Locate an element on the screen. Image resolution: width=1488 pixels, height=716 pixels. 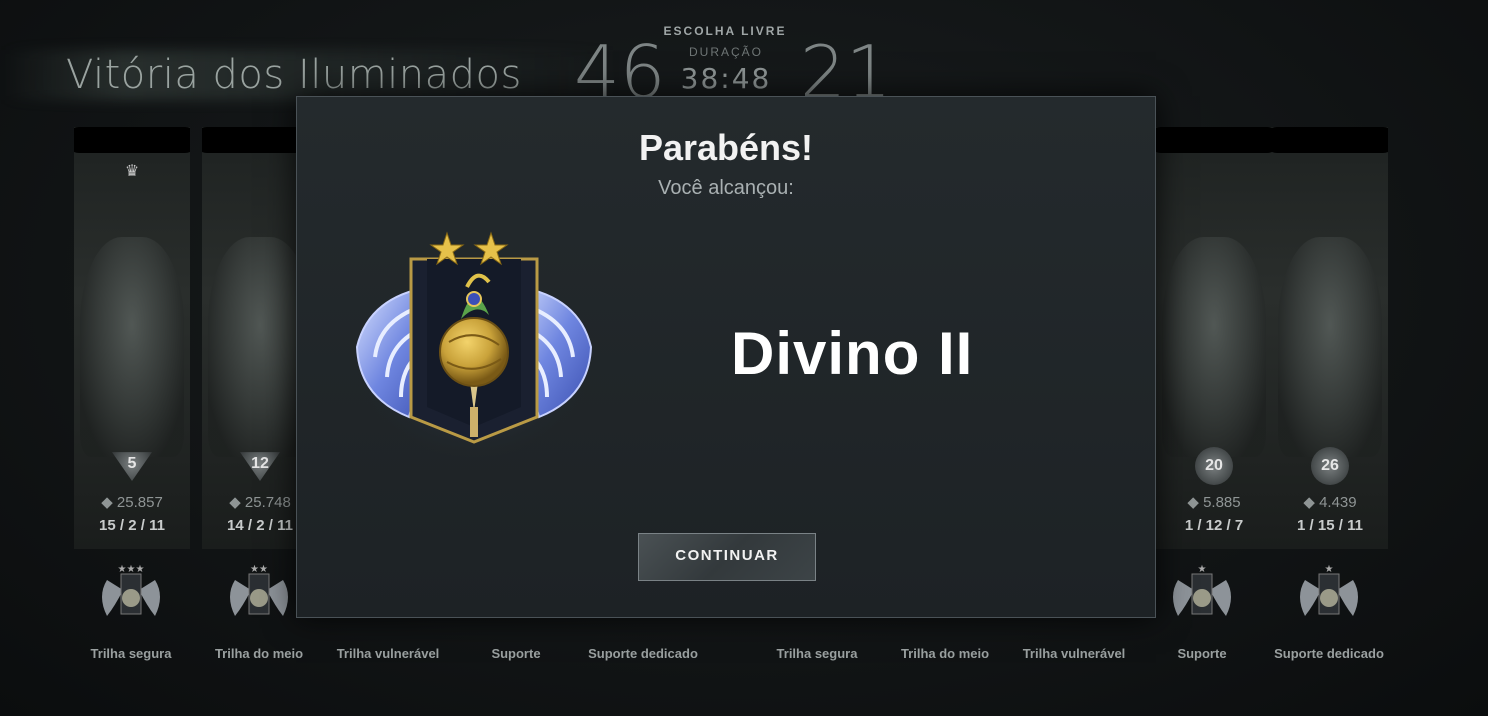
player-level: 12 is located at coordinates (260, 466).